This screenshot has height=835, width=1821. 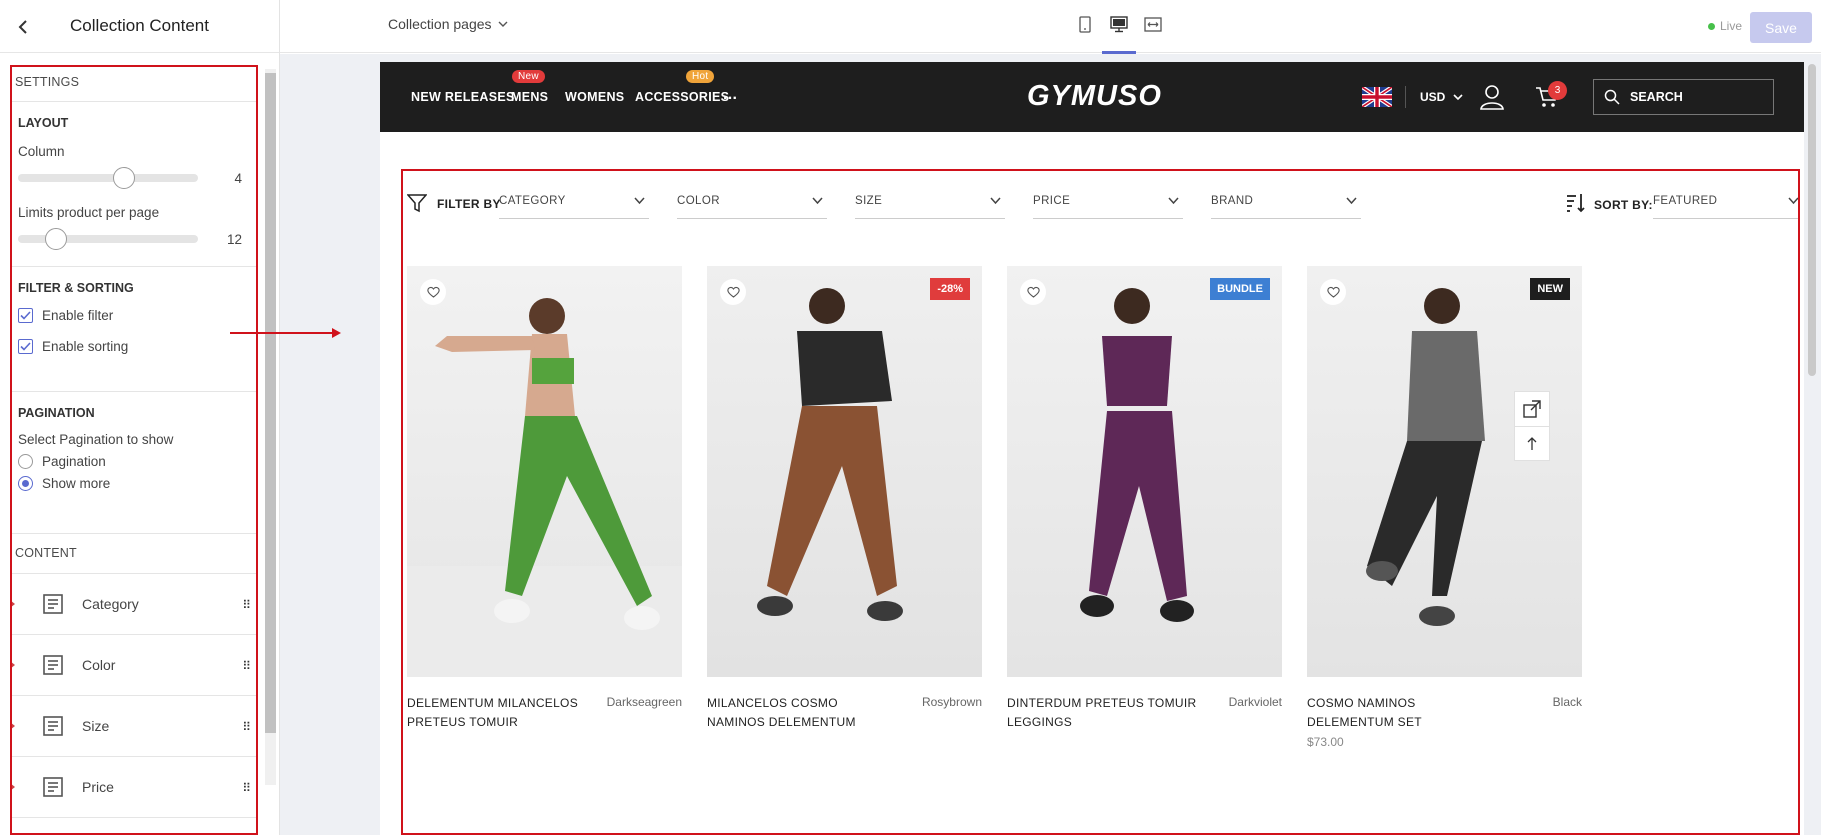 I want to click on filter-price-label: PRICE, so click(x=1052, y=201).